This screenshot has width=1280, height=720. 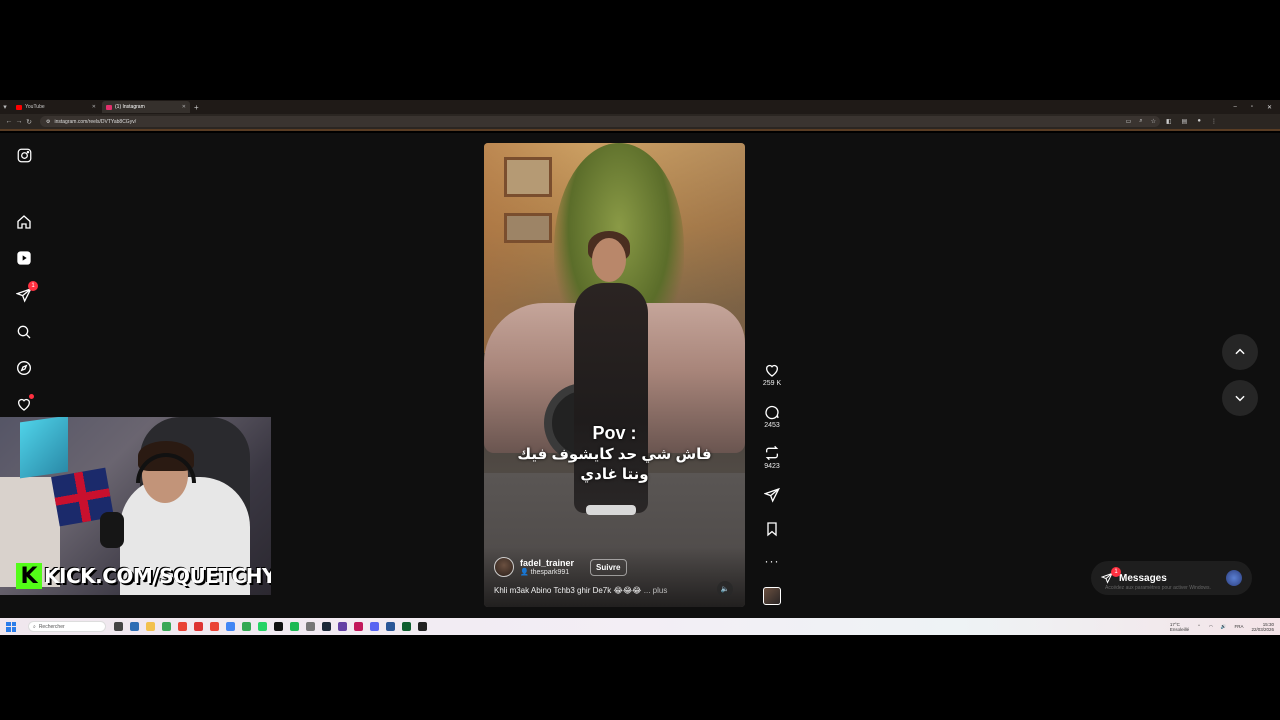 What do you see at coordinates (214, 626) in the screenshot?
I see `opera-icon` at bounding box center [214, 626].